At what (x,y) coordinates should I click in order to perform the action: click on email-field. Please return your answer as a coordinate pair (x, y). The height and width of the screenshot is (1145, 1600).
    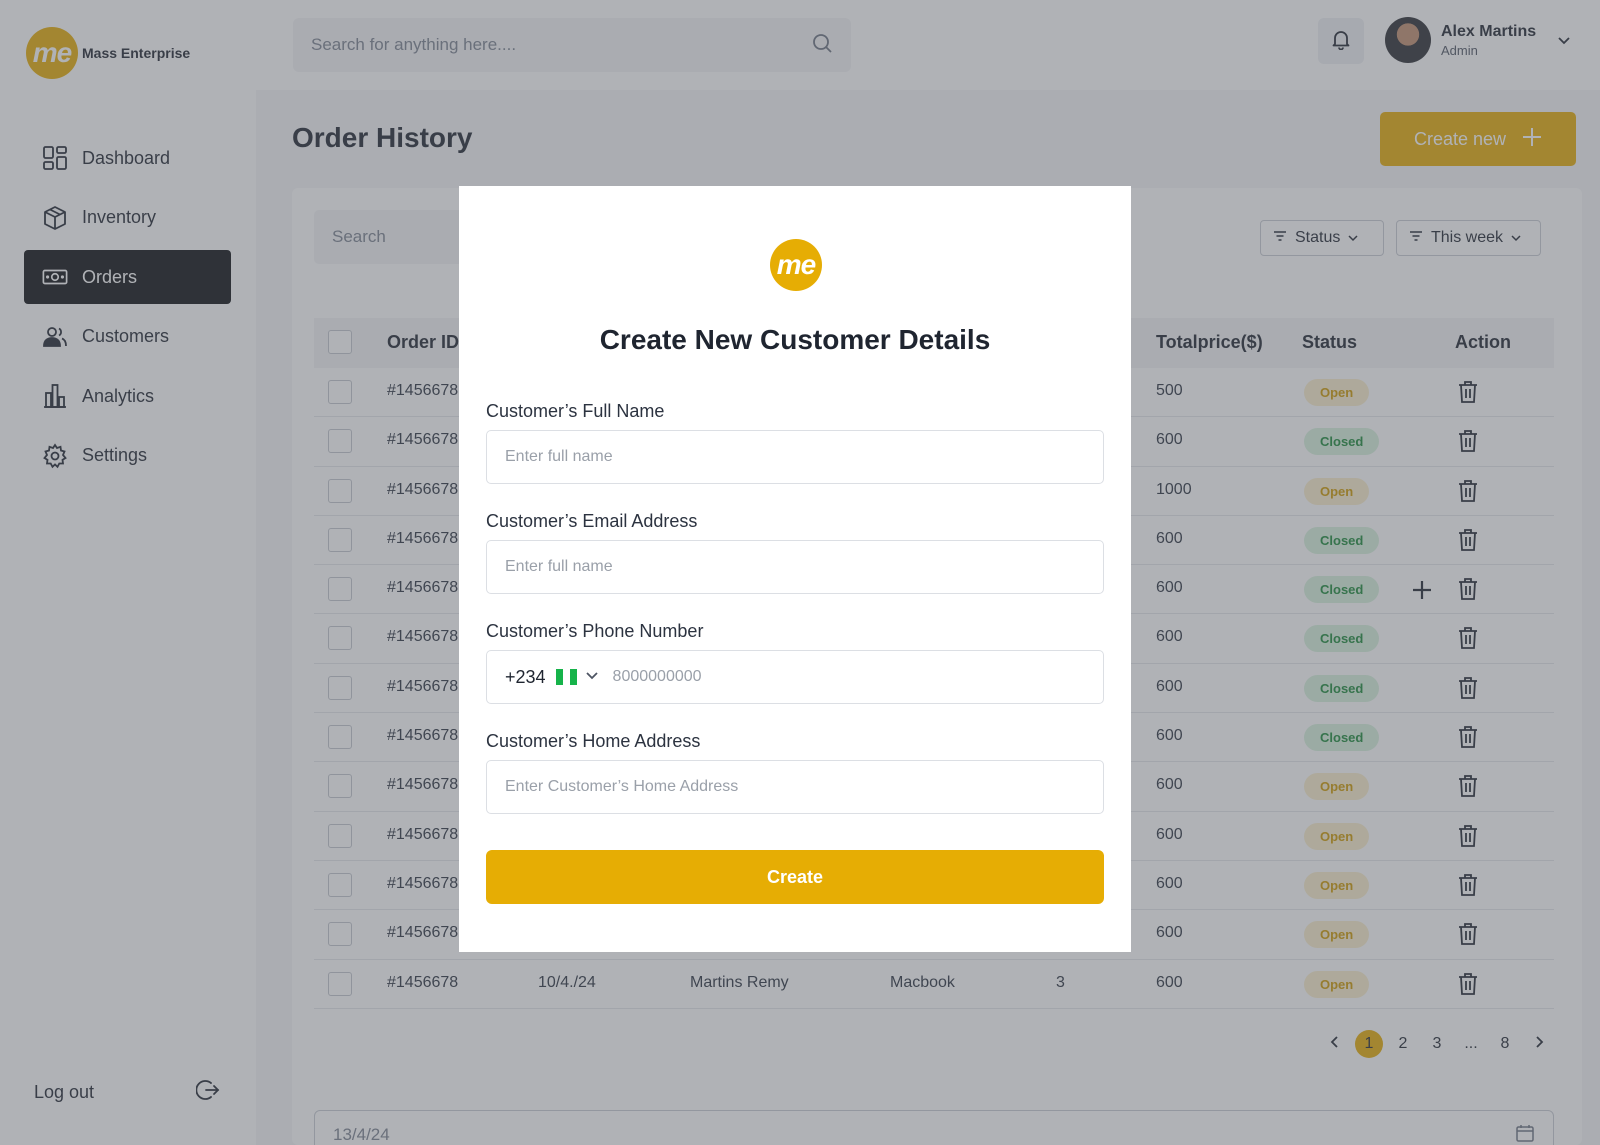
    Looking at the image, I should click on (795, 567).